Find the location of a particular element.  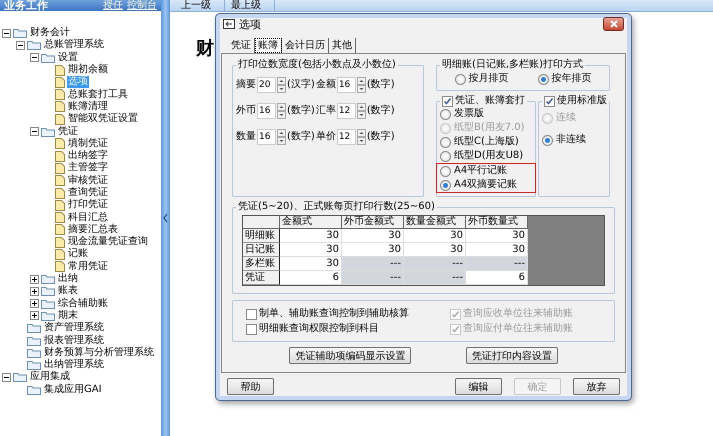

nav-button: 上一级 is located at coordinates (200, 5).